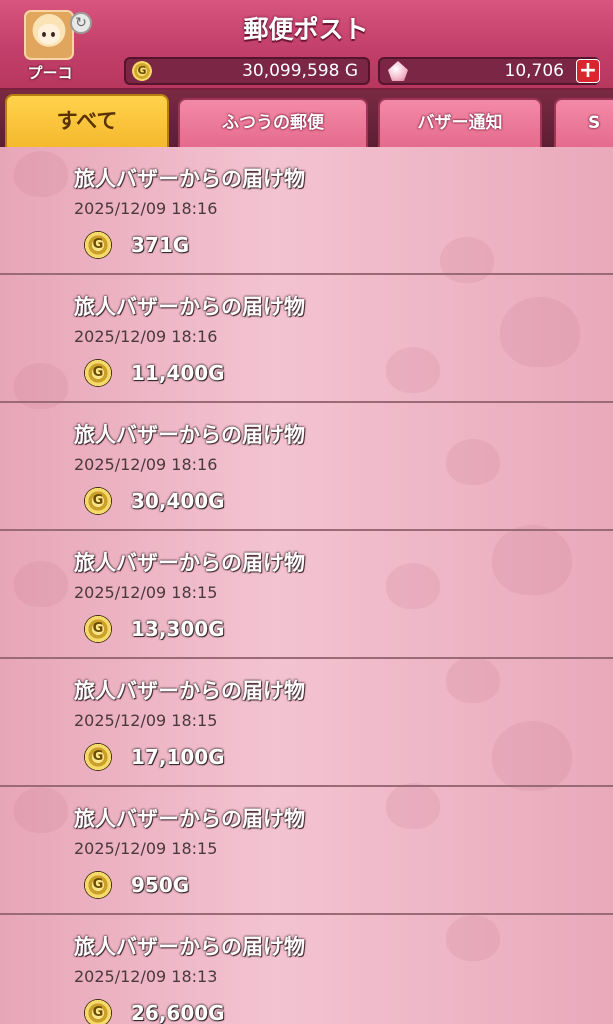 The width and height of the screenshot is (613, 1024). Describe the element at coordinates (81, 23) in the screenshot. I see `refresh-icon: ↻` at that location.